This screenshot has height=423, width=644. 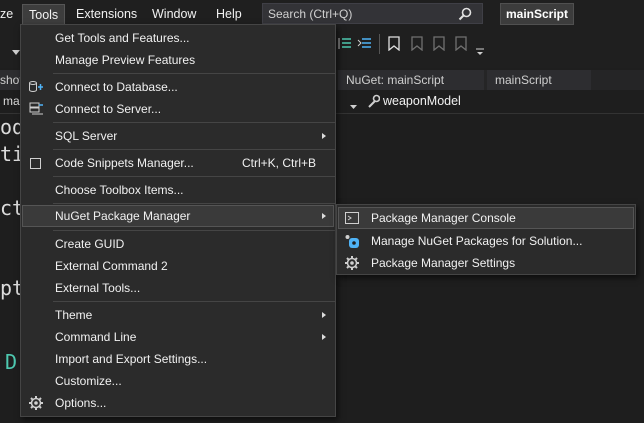 I want to click on clear-bookmarks-icon, so click(x=461, y=45).